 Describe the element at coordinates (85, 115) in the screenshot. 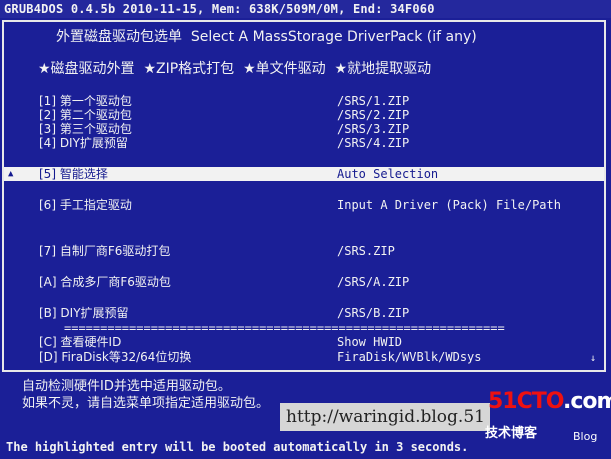

I see `menu-entry-label: [2] 第二个驱动包` at that location.